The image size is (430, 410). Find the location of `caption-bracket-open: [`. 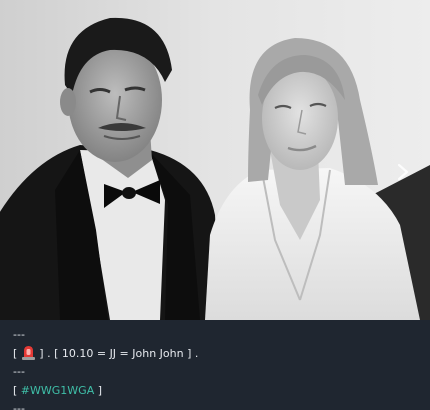

caption-bracket-open: [ is located at coordinates (17, 353).